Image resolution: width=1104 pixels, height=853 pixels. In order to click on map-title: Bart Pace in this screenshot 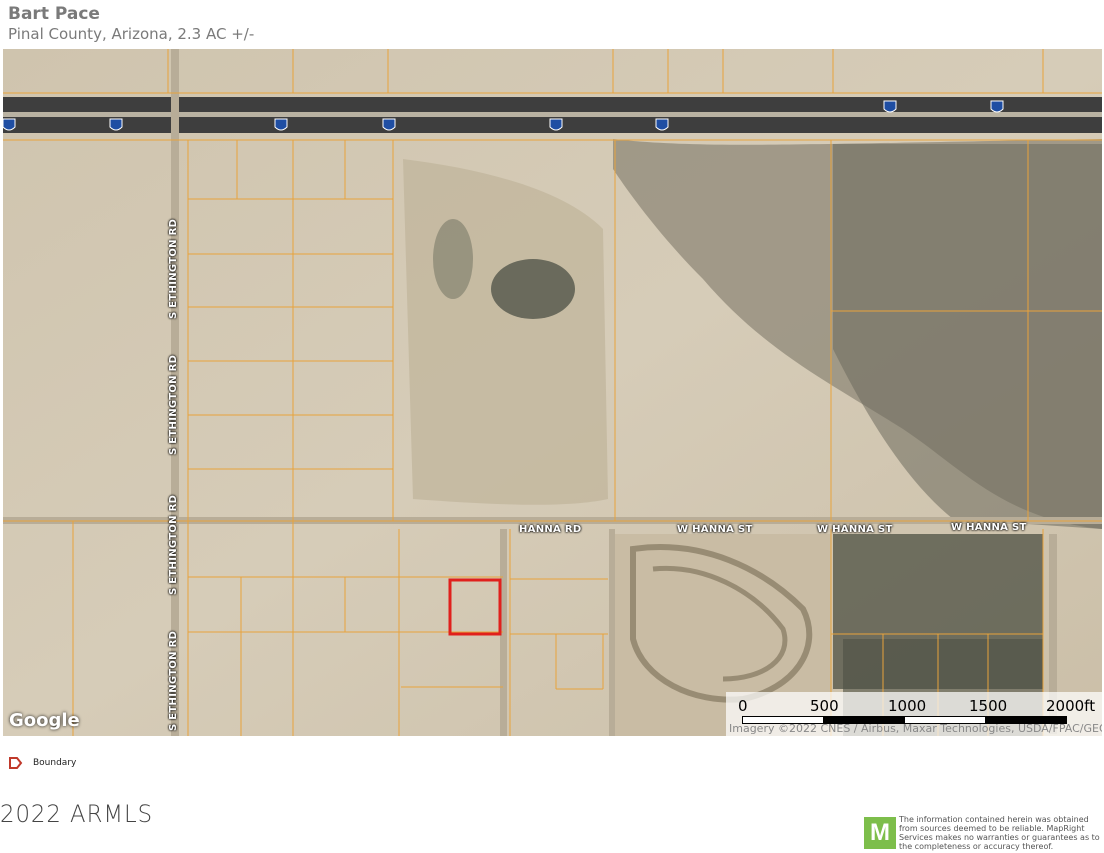, I will do `click(54, 14)`.